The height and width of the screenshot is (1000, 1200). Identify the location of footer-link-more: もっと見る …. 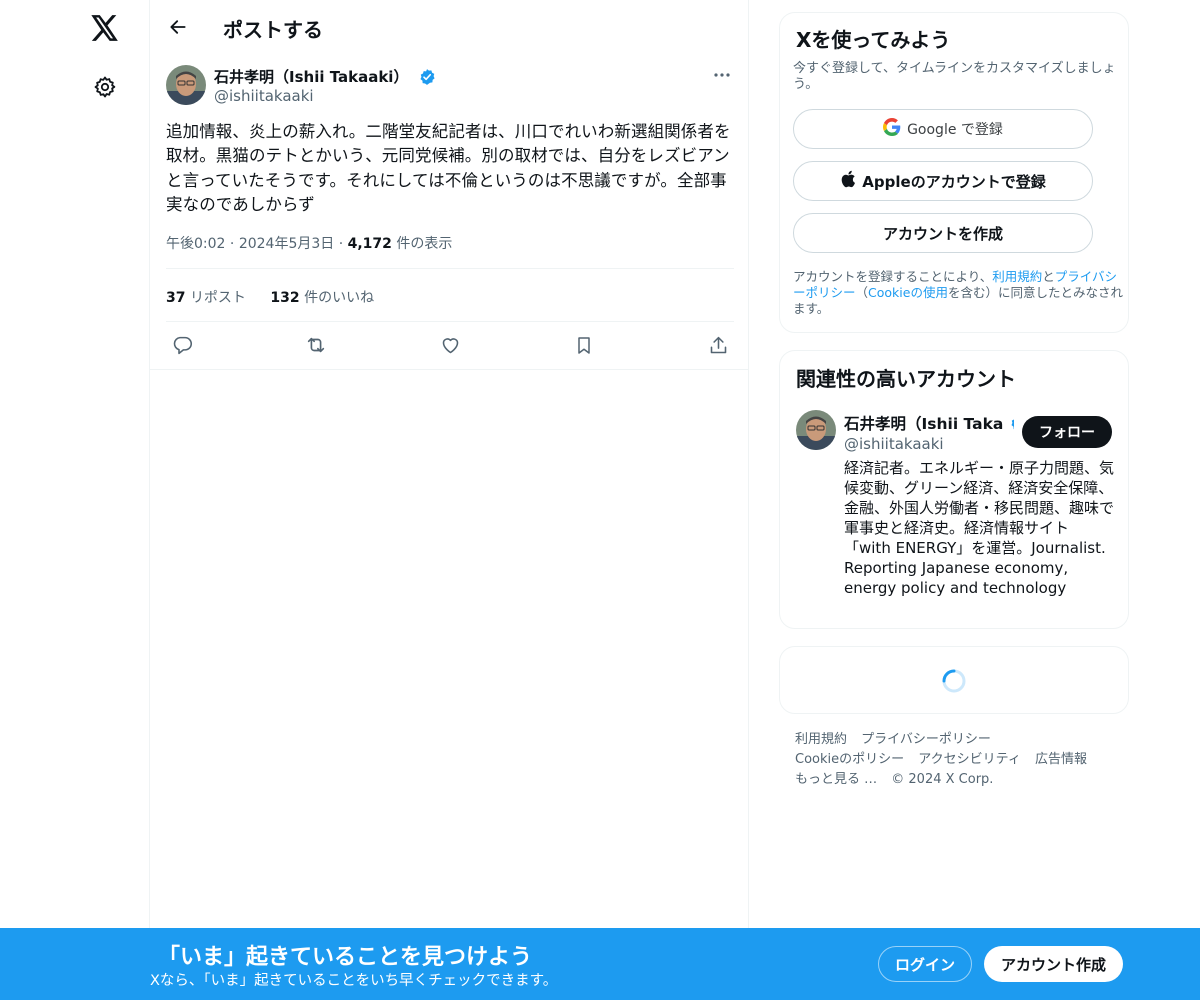
(836, 779).